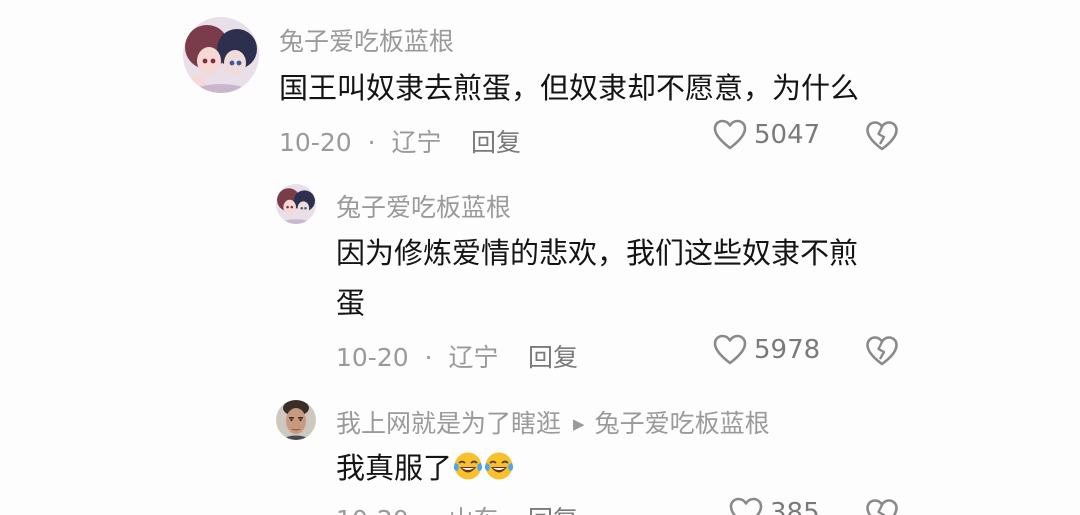  What do you see at coordinates (417, 356) in the screenshot?
I see `reply-meta: 10-20 · 辽宁` at bounding box center [417, 356].